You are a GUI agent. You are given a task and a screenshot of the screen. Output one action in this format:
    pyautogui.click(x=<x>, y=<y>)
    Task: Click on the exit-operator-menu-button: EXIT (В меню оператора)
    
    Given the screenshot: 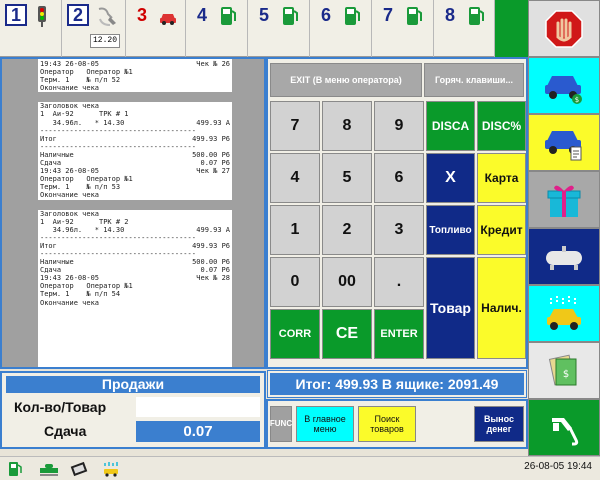 What is the action you would take?
    pyautogui.click(x=346, y=80)
    